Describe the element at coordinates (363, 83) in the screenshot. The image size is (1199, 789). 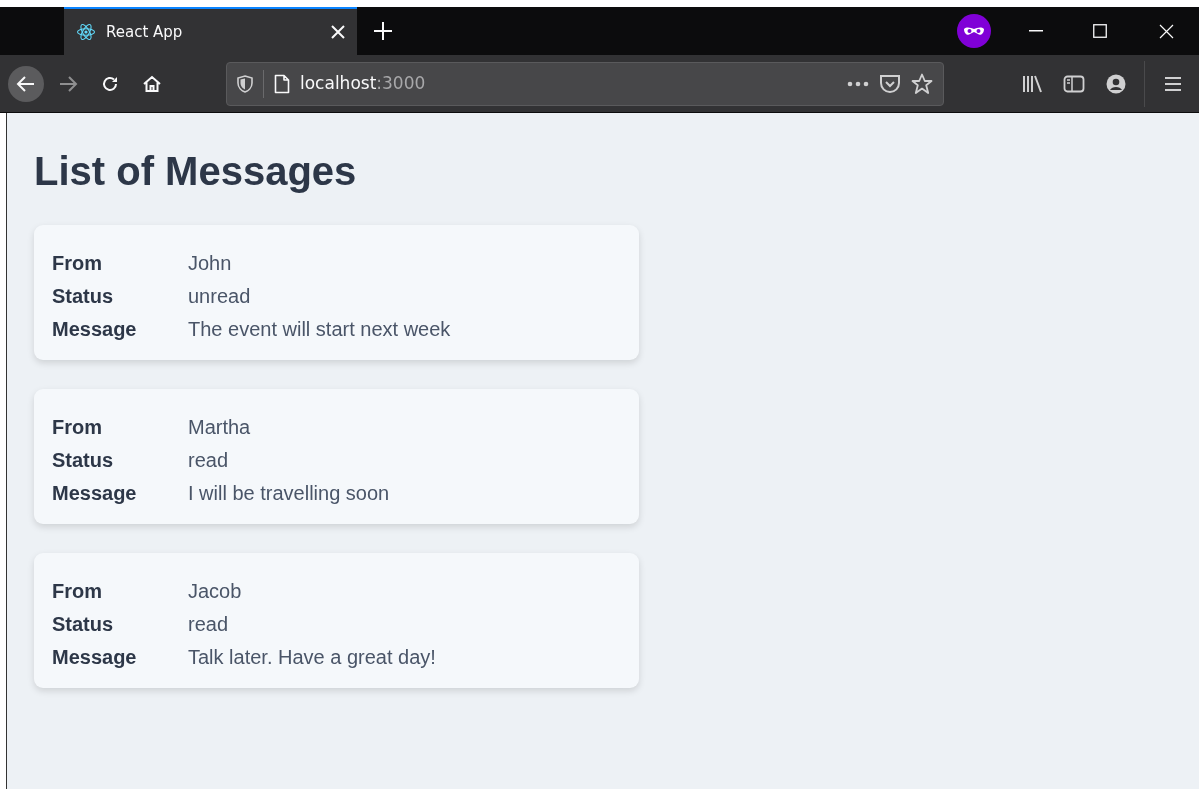
I see `url-text: localhost:3000` at that location.